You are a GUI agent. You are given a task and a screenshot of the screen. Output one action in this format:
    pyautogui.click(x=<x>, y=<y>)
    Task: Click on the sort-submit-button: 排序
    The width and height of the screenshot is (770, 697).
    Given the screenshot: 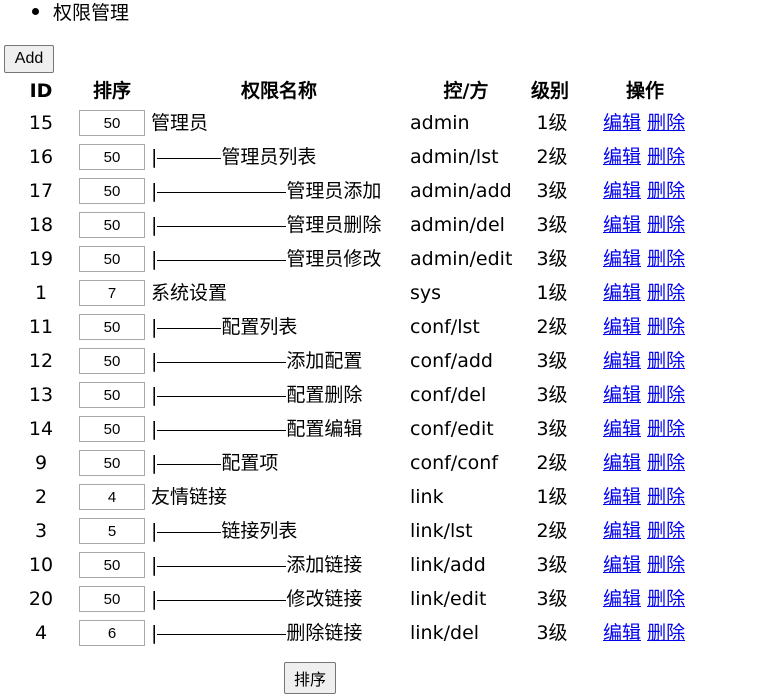 What is the action you would take?
    pyautogui.click(x=310, y=678)
    